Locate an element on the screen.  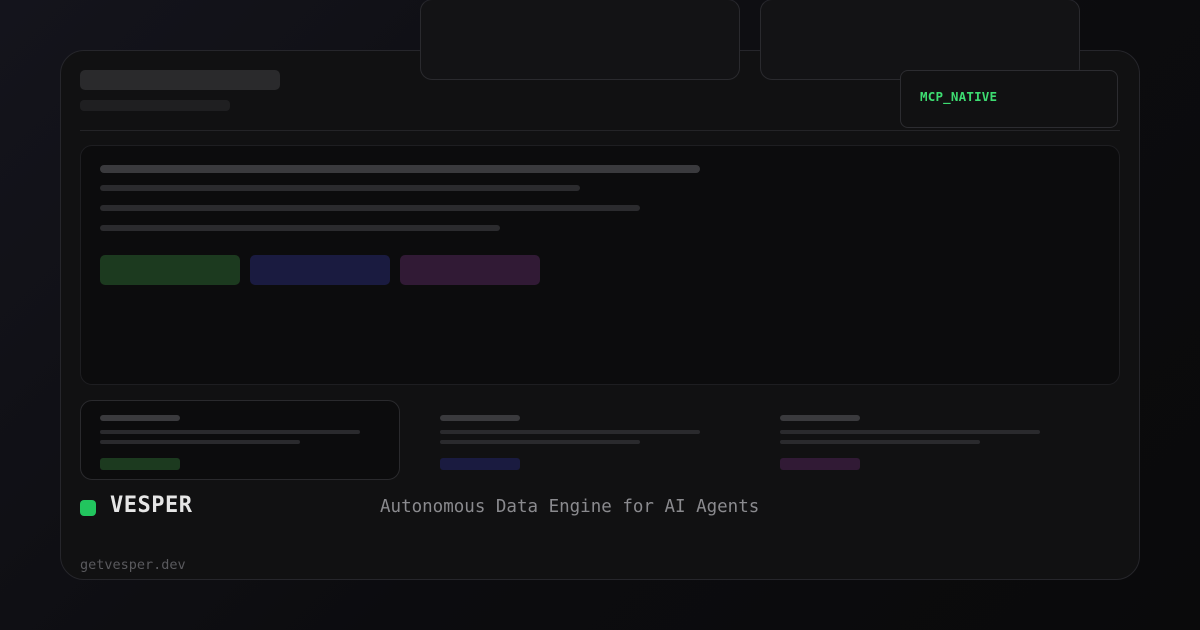
brand-tagline: Autonomous Data Engine for AI Agents is located at coordinates (570, 507).